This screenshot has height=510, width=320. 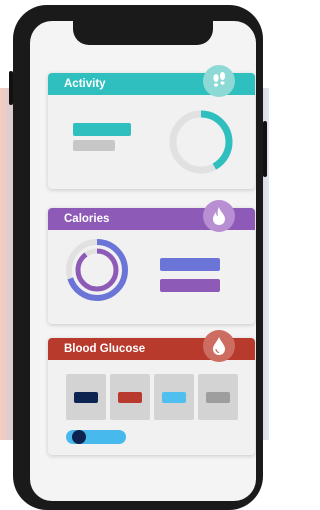 I want to click on glucose-swatch-navy, so click(x=86, y=397).